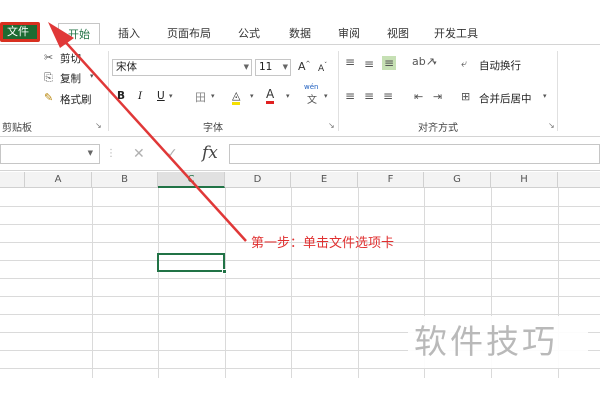  What do you see at coordinates (498, 342) in the screenshot?
I see `watermark: 软件技巧` at bounding box center [498, 342].